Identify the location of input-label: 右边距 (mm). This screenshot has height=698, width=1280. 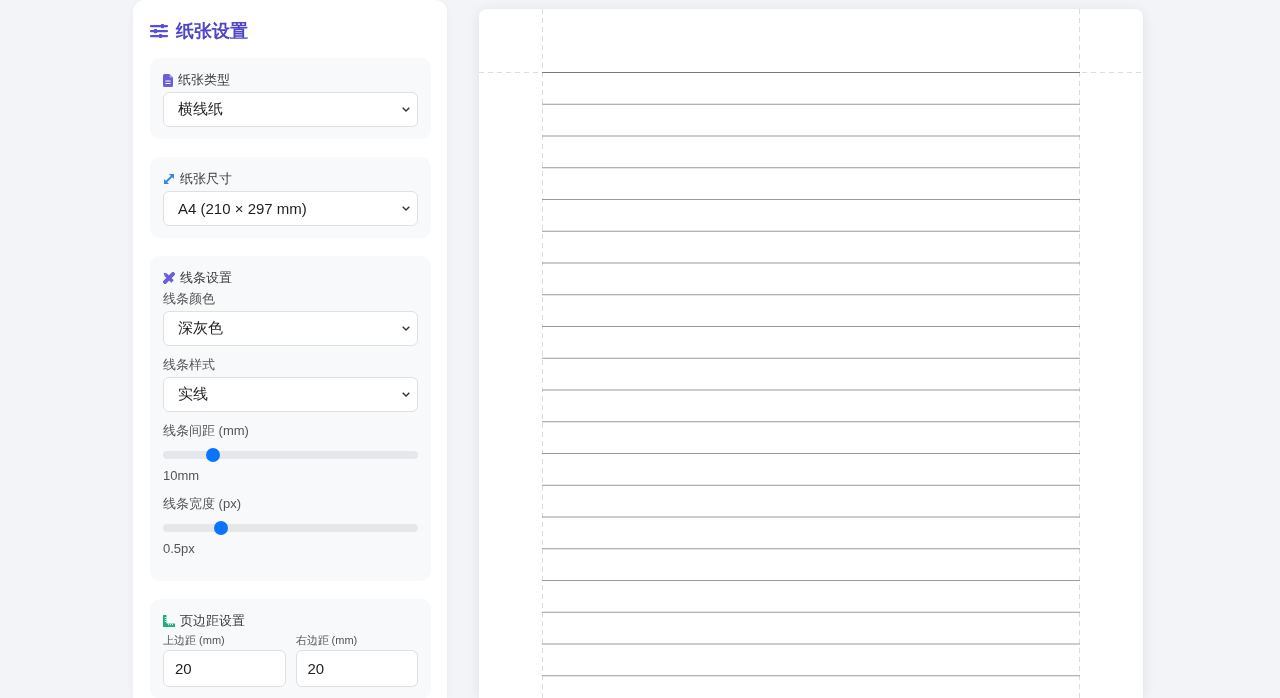
(327, 640).